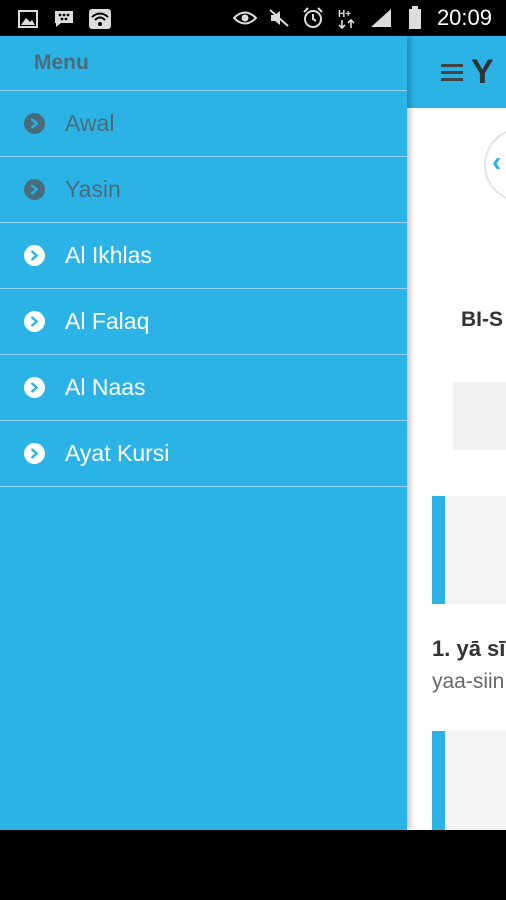 This screenshot has height=900, width=506. Describe the element at coordinates (244, 18) in the screenshot. I see `eye-icon` at that location.